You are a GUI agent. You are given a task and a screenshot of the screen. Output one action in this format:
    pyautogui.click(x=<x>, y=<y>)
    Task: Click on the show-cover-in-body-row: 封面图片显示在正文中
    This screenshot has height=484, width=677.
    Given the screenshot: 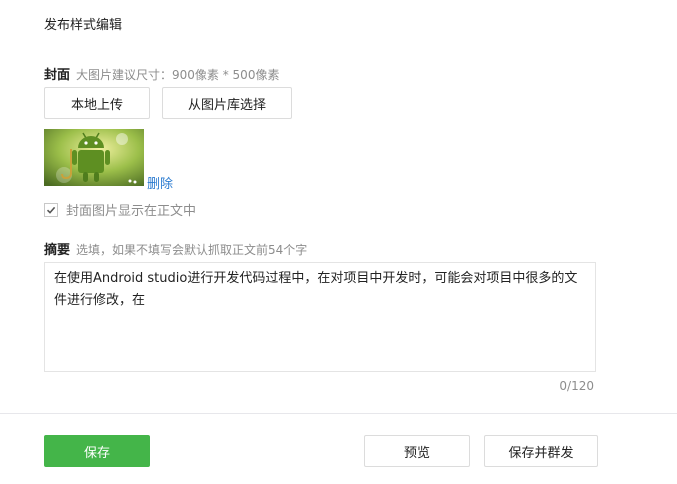 What is the action you would take?
    pyautogui.click(x=120, y=209)
    